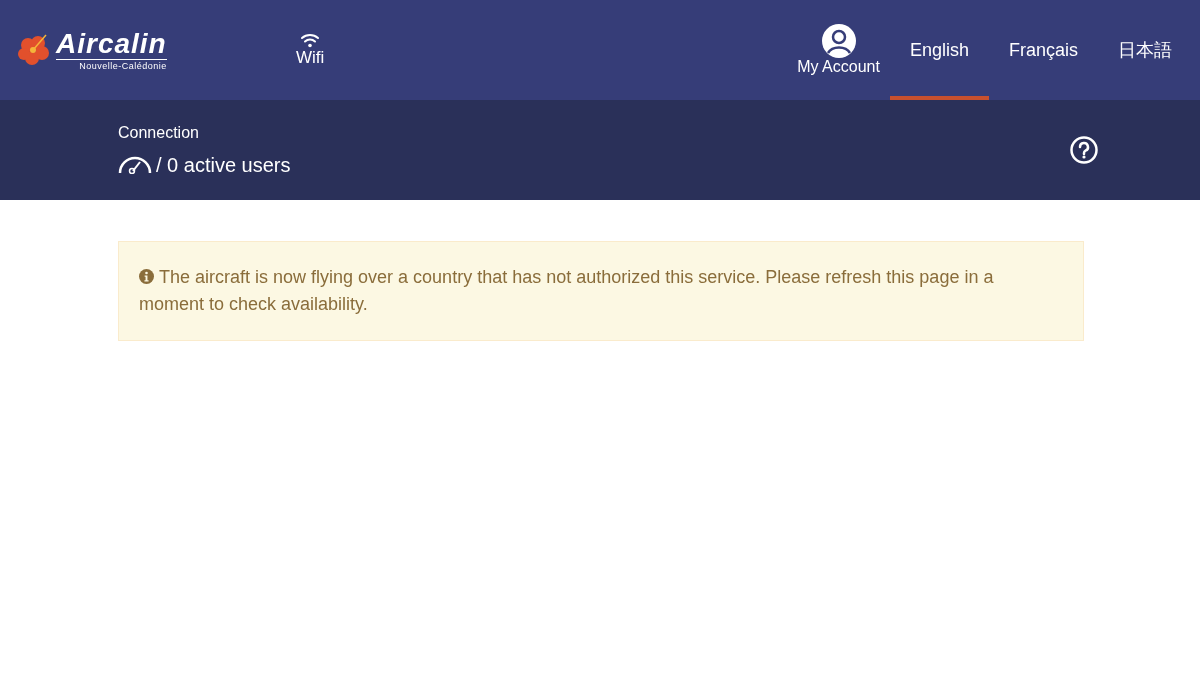 The width and height of the screenshot is (1200, 678). What do you see at coordinates (1043, 50) in the screenshot?
I see `language-tab: Français` at bounding box center [1043, 50].